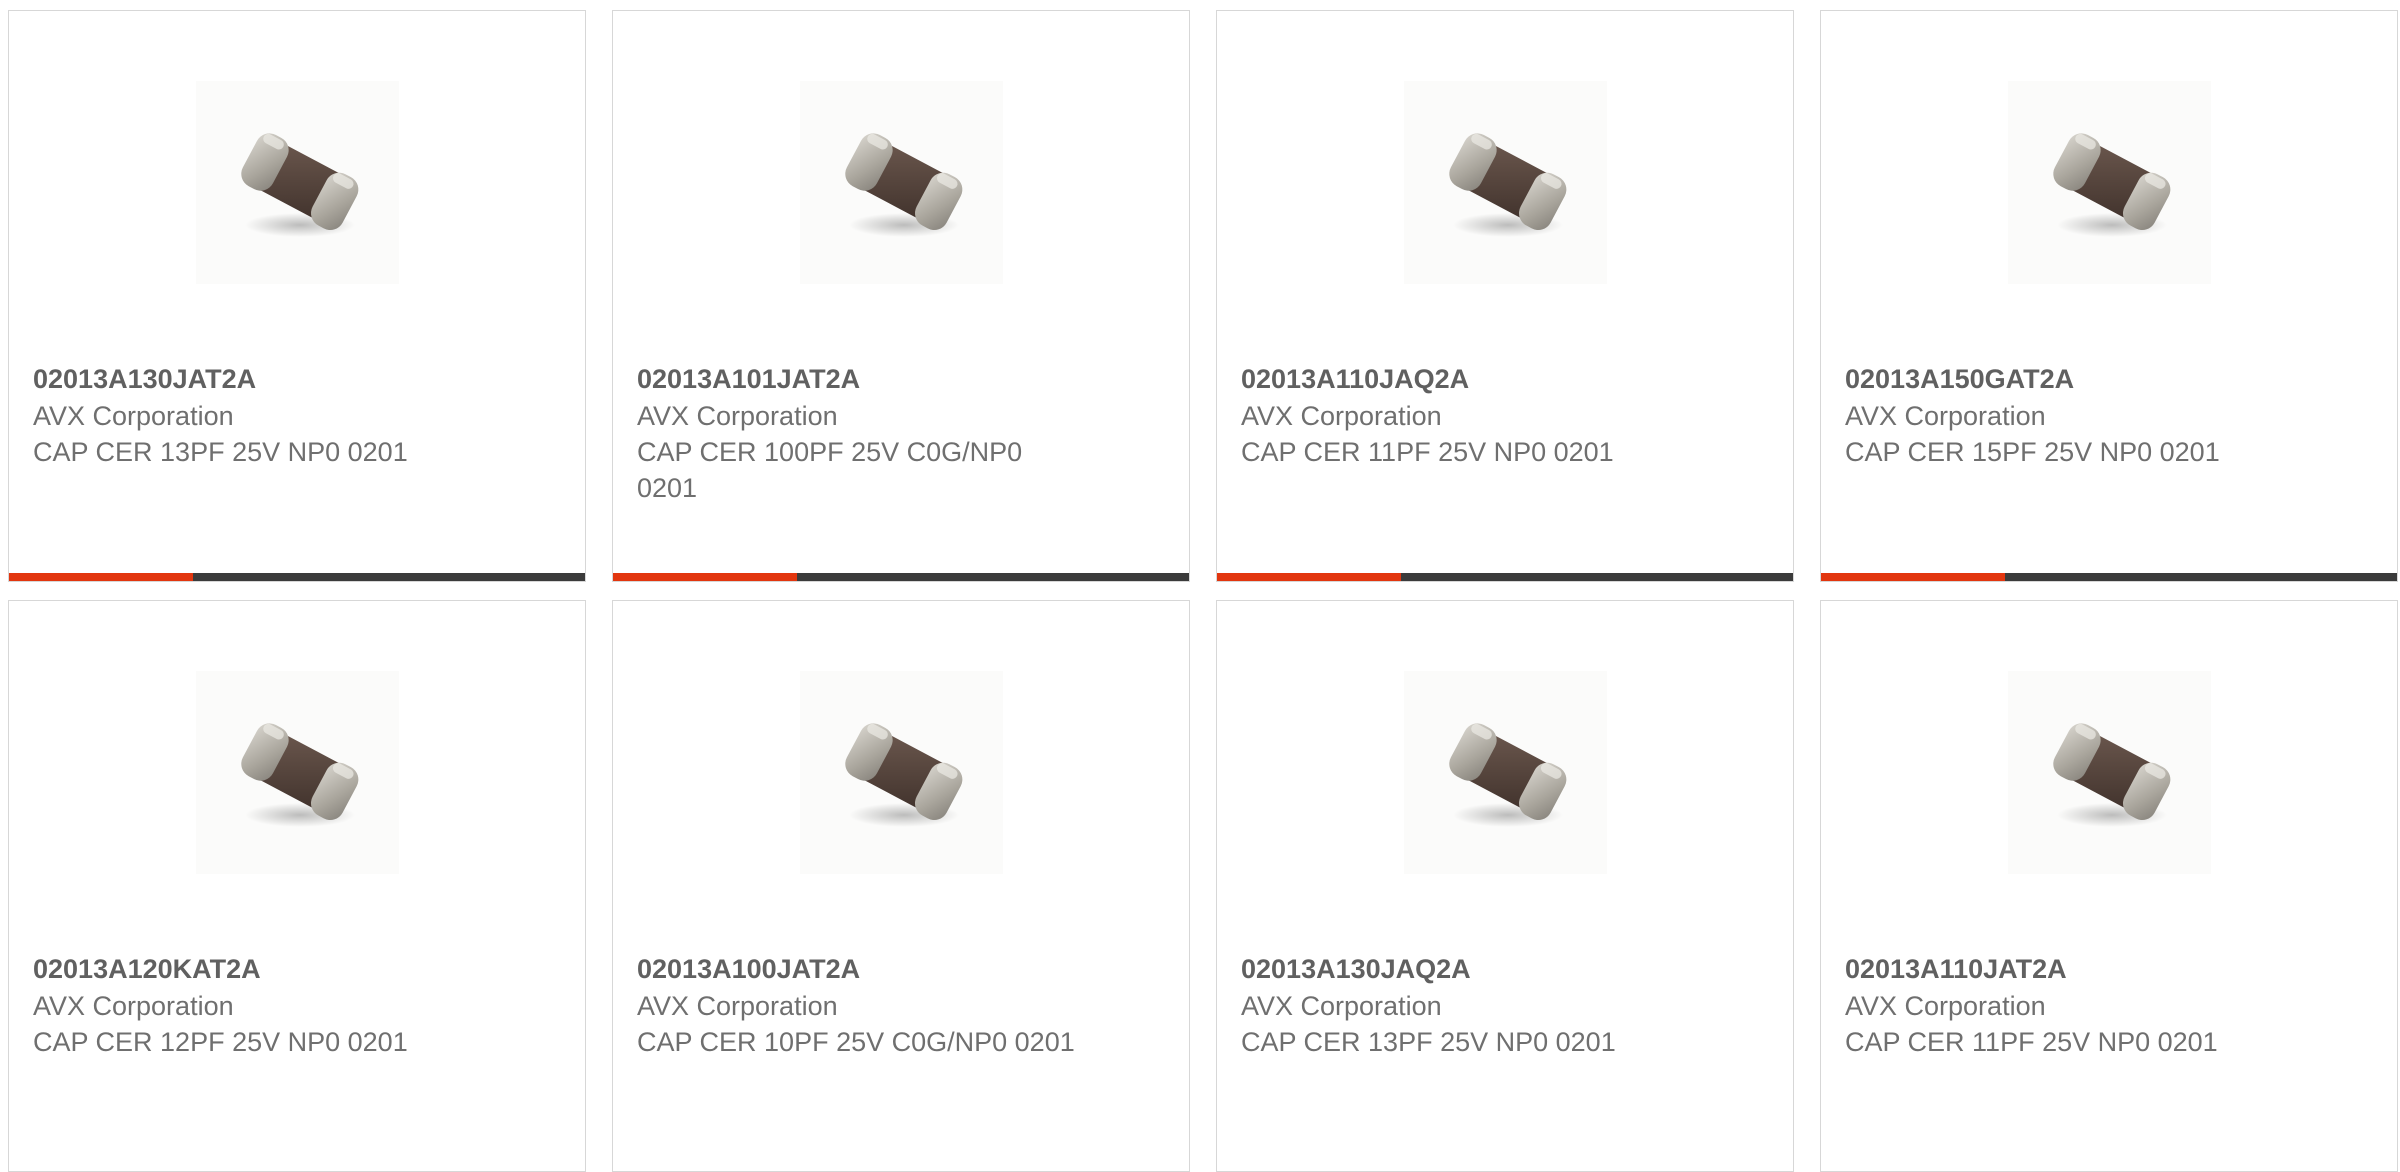  I want to click on part-number-link: 02013A150GAT2A, so click(2065, 379).